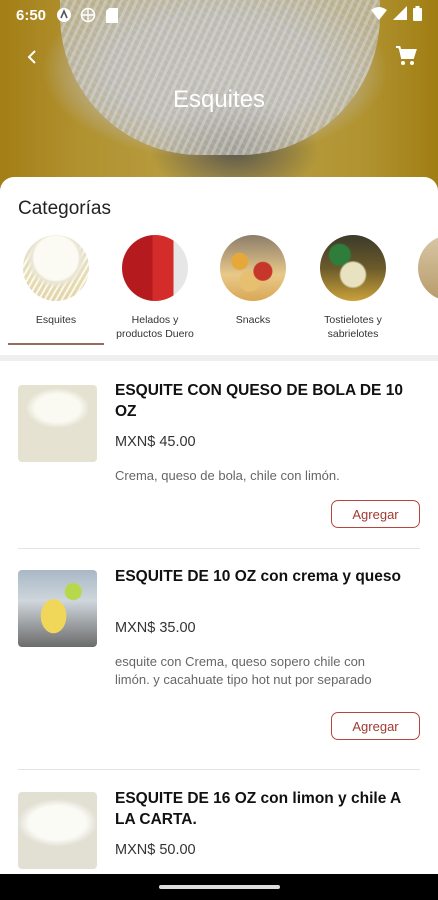  I want to click on category-tostielotes: Tostielotes y sabrielotes, so click(353, 291).